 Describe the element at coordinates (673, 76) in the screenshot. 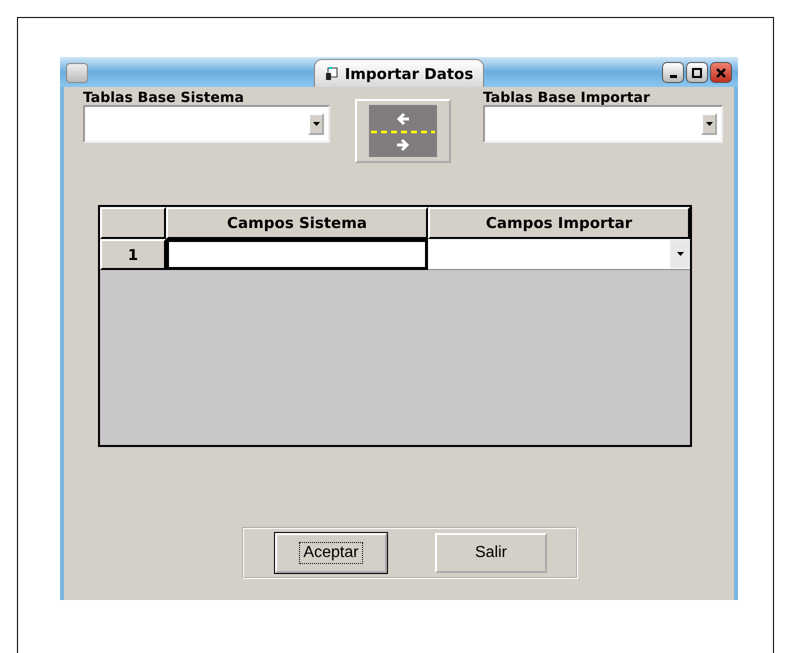

I see `minimize-icon` at that location.